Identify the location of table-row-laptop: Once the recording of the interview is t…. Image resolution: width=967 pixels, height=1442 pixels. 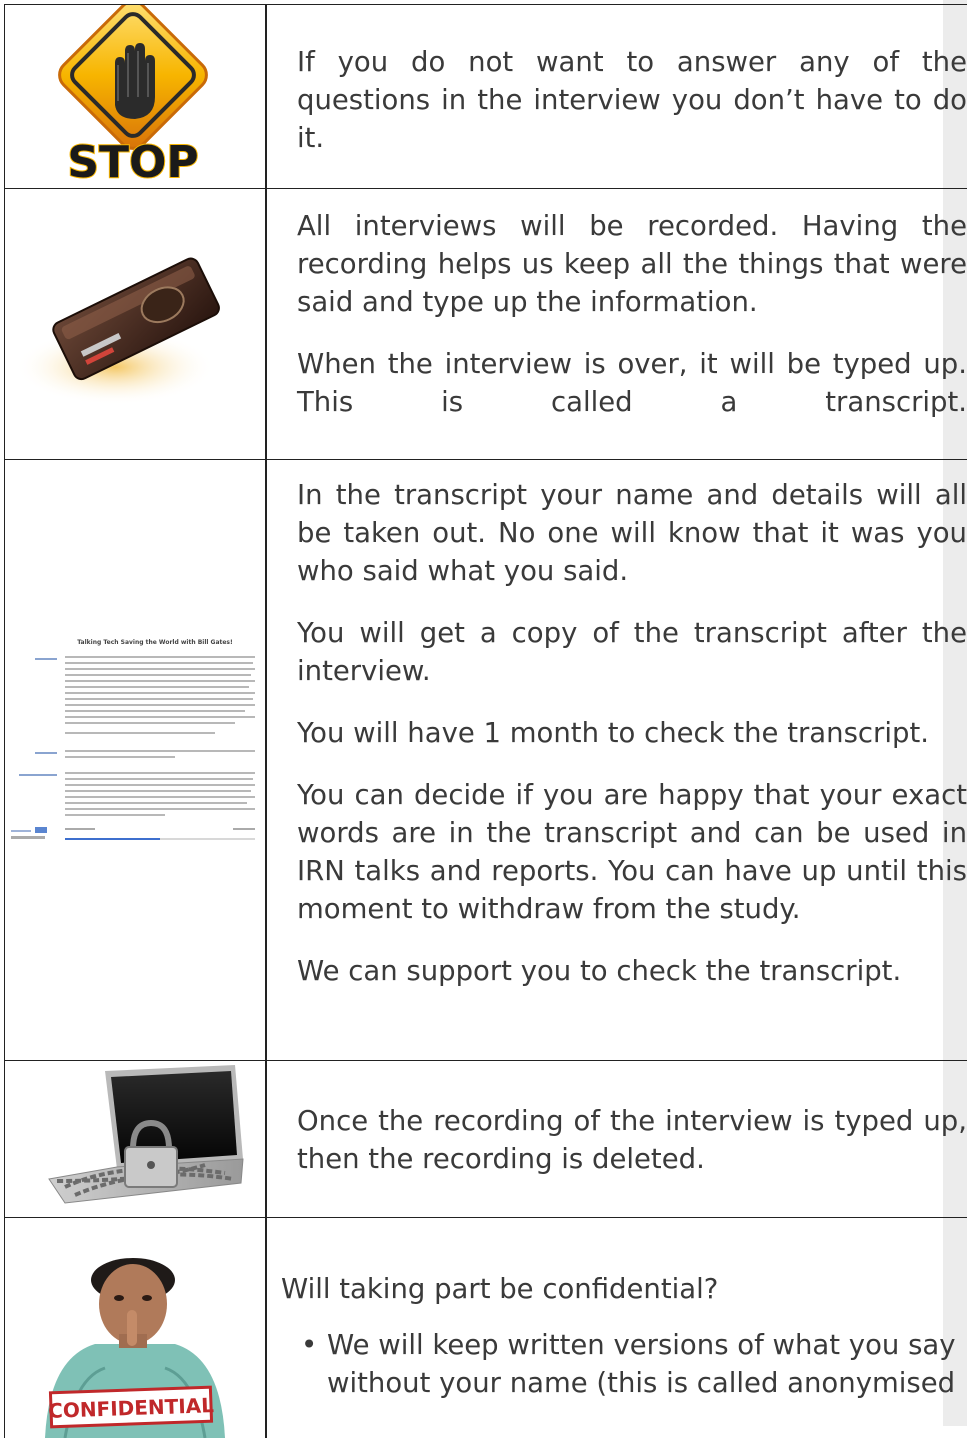
(485, 1139).